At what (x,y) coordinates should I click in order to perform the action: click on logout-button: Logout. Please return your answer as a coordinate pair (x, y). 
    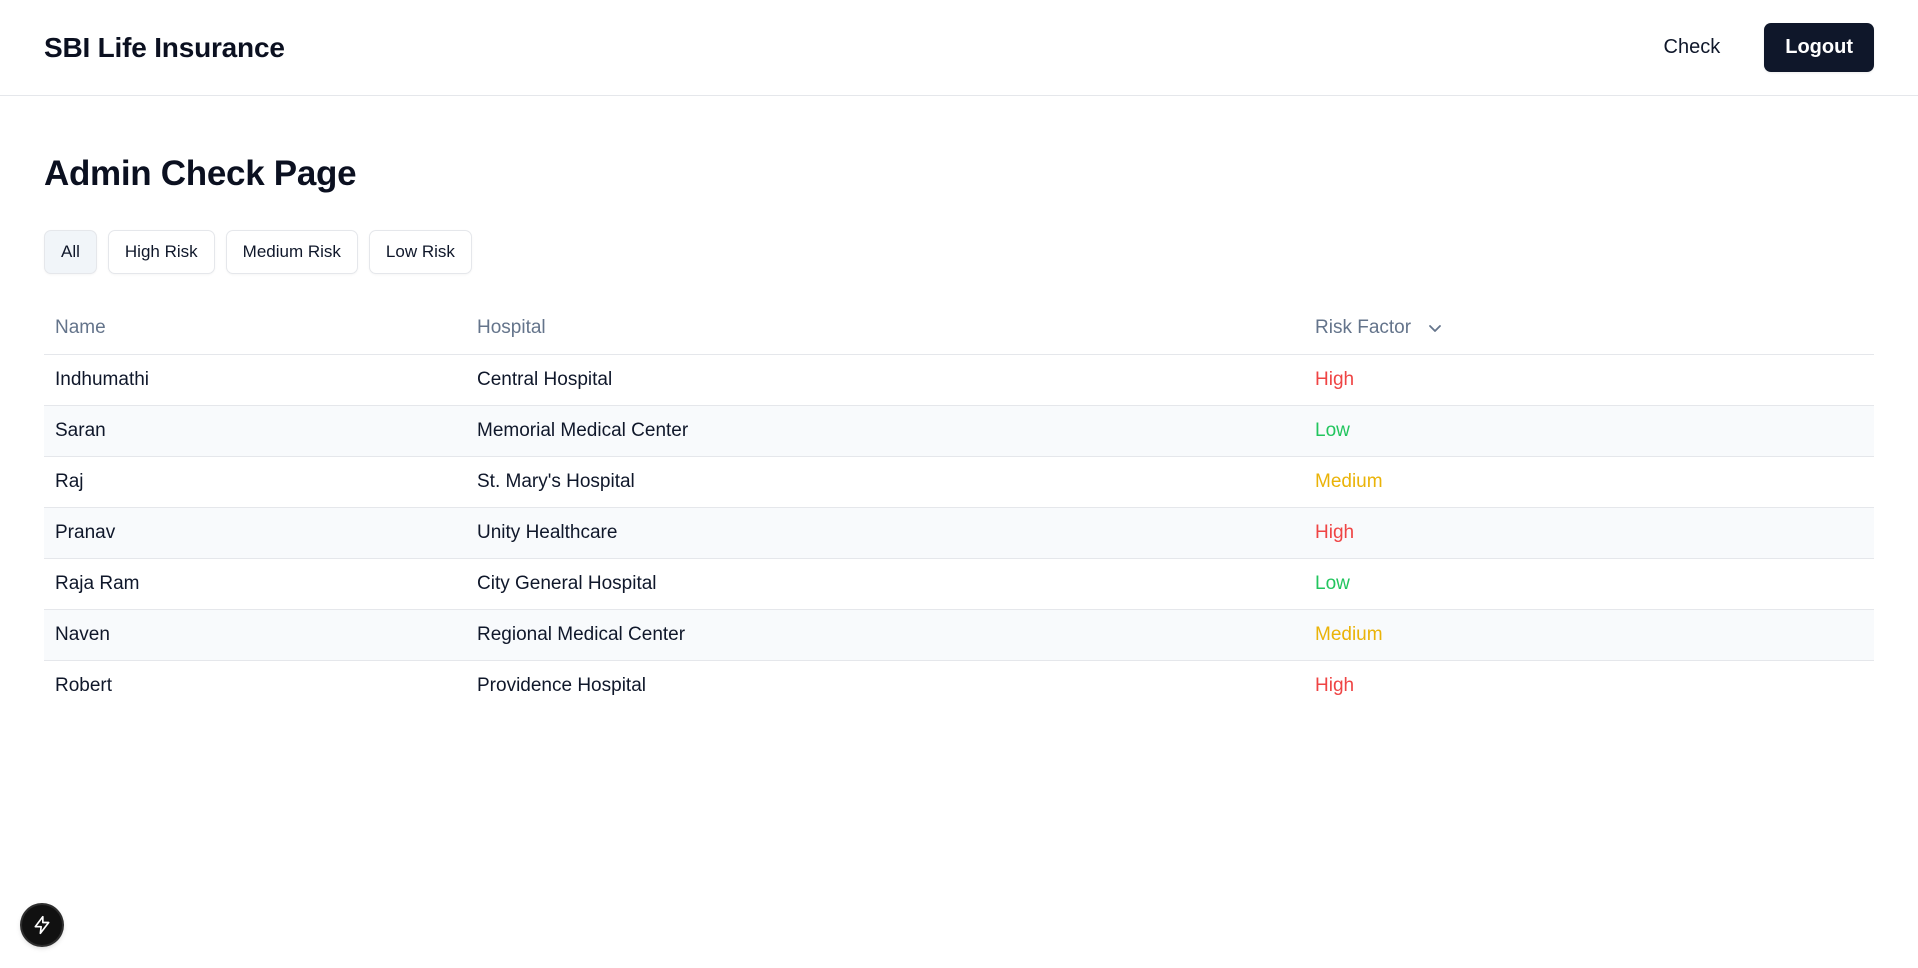
    Looking at the image, I should click on (1819, 47).